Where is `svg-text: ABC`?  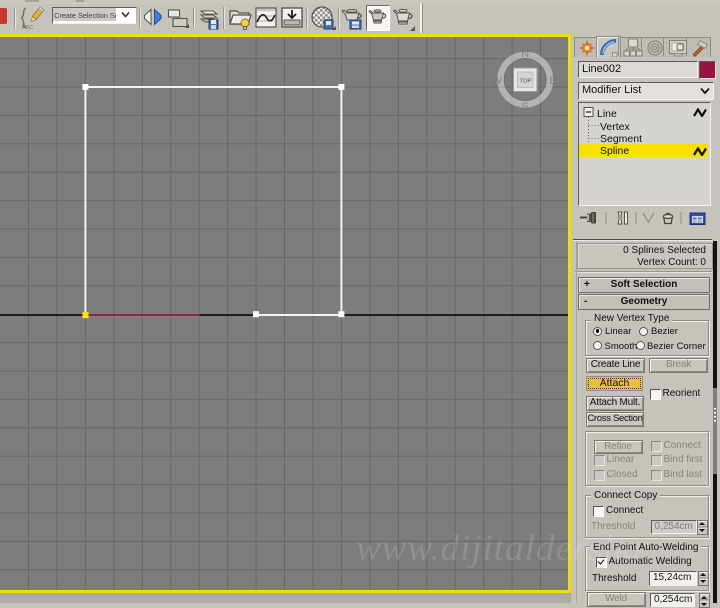 svg-text: ABC is located at coordinates (27, 28).